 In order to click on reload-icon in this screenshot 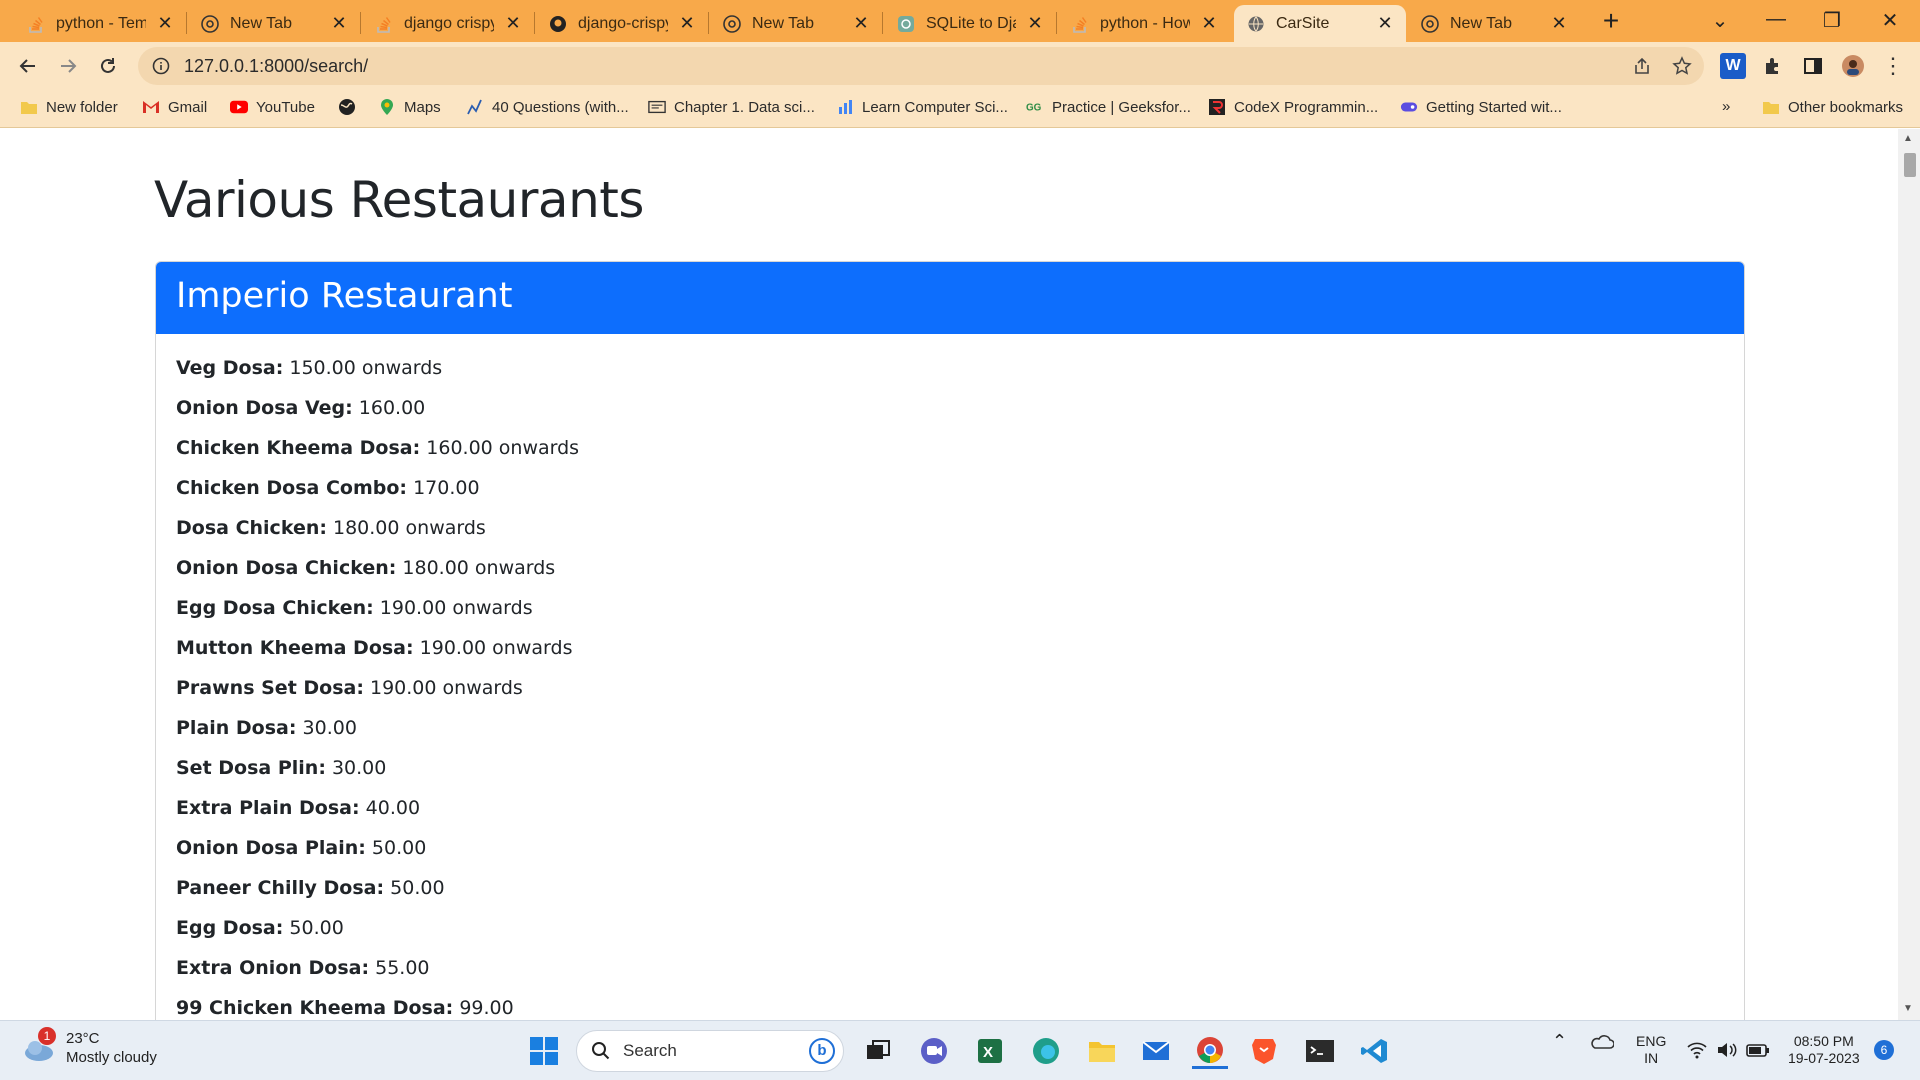, I will do `click(108, 65)`.